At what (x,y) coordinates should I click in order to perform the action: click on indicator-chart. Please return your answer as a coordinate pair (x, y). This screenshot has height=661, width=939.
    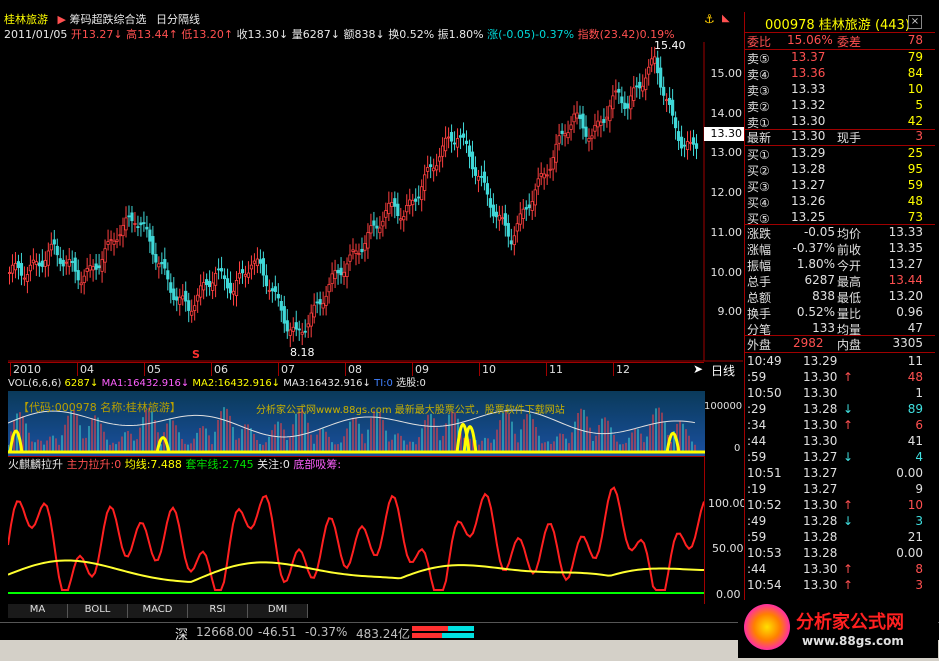
    Looking at the image, I should click on (356, 537).